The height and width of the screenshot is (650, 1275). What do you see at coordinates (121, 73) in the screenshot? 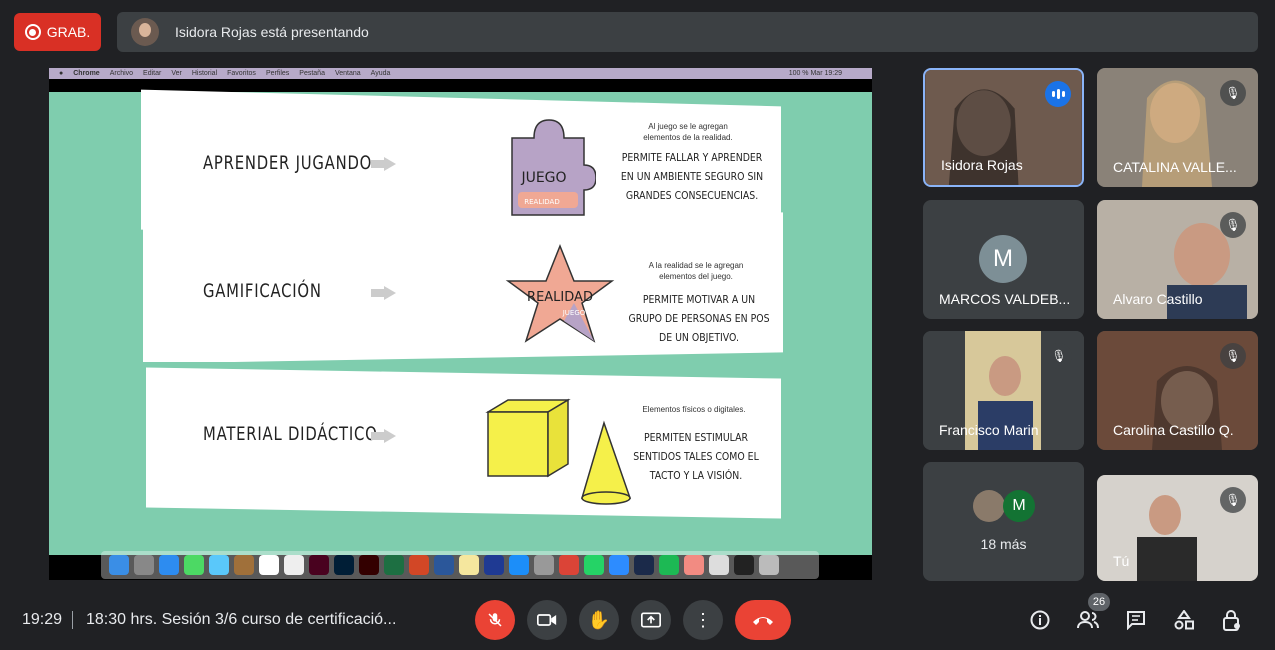
I see `menu-item: Archivo` at bounding box center [121, 73].